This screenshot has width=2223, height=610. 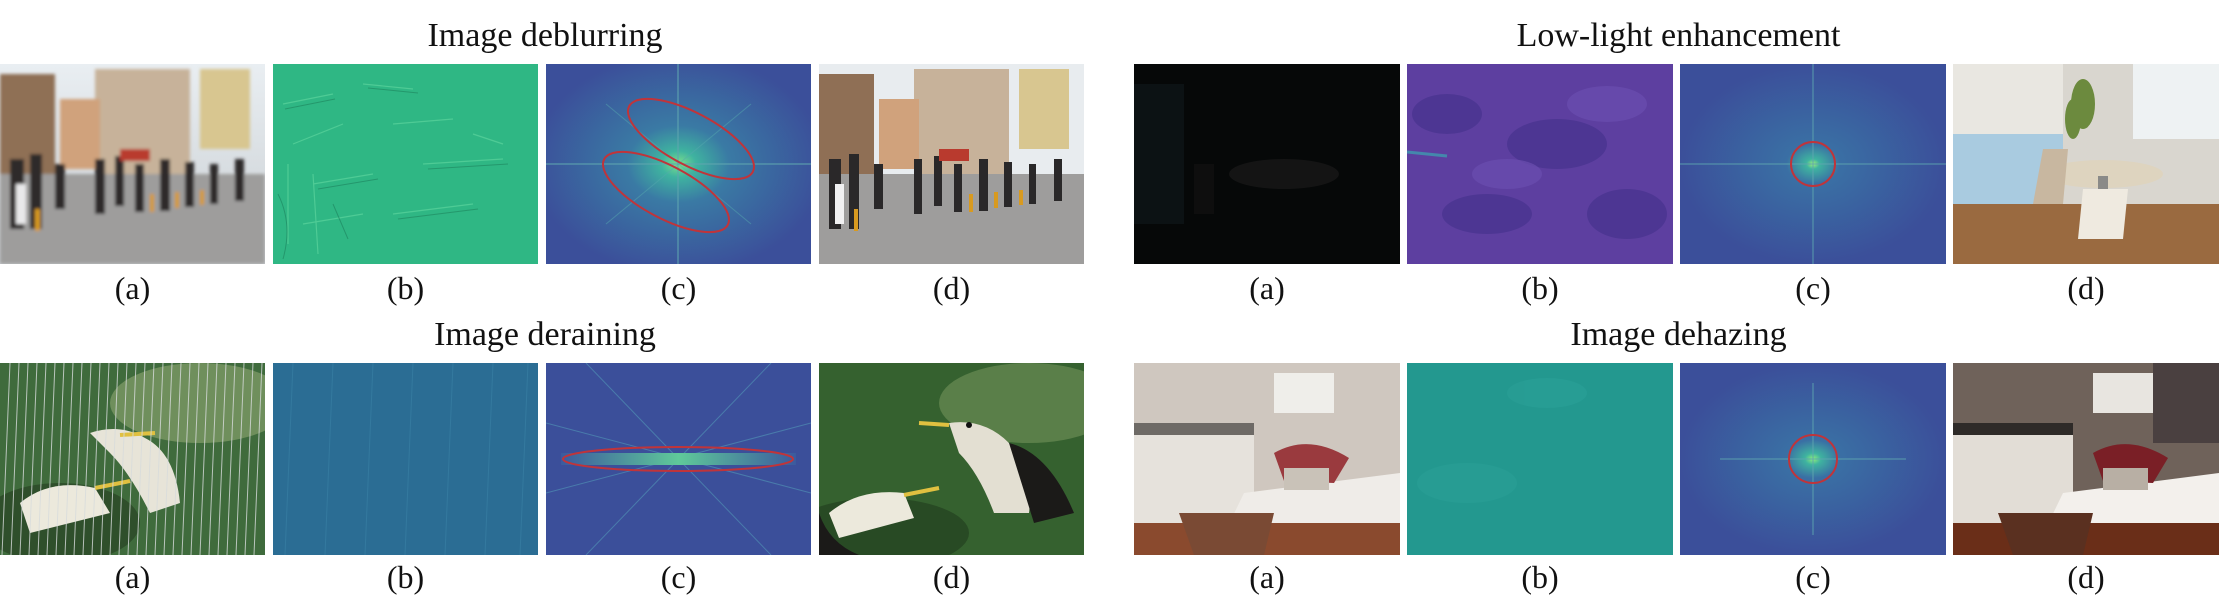 I want to click on group-title: Image deraining, so click(x=545, y=334).